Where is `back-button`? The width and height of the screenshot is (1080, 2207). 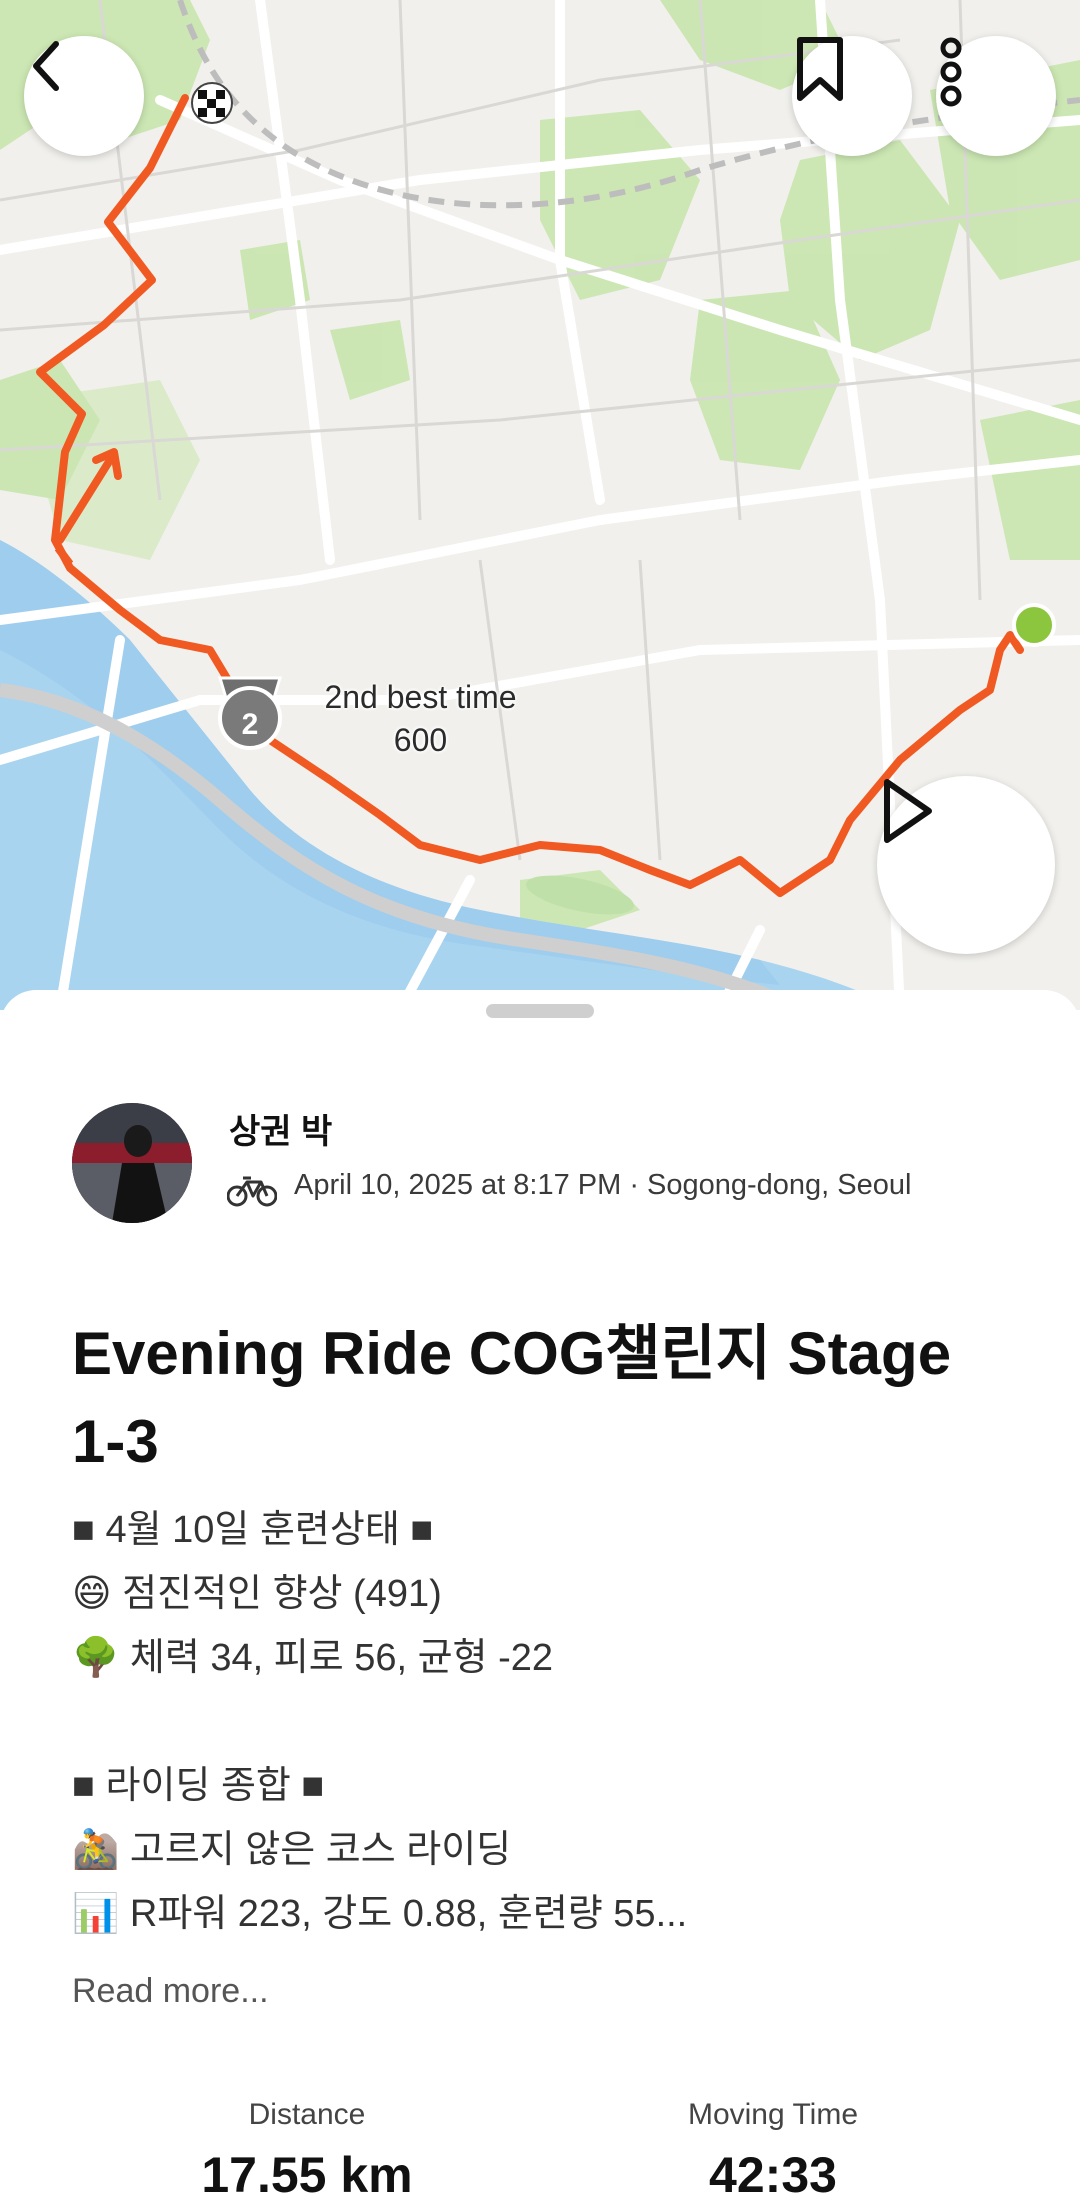
back-button is located at coordinates (84, 96).